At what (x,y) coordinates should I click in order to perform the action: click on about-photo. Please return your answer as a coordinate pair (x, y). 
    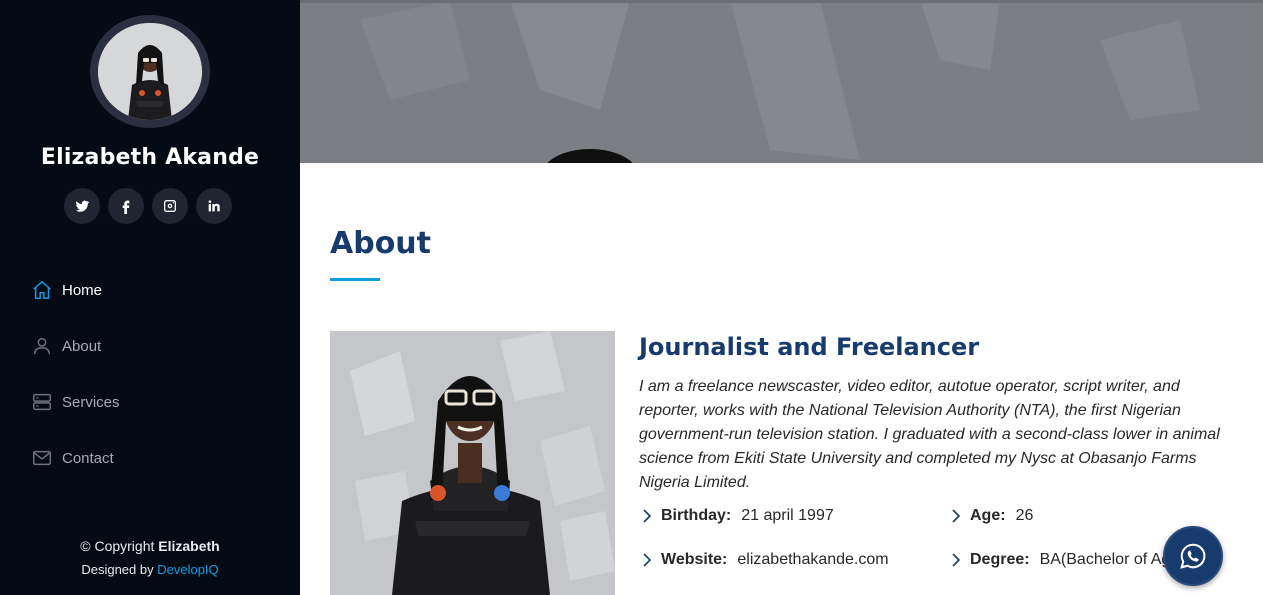
    Looking at the image, I should click on (472, 463).